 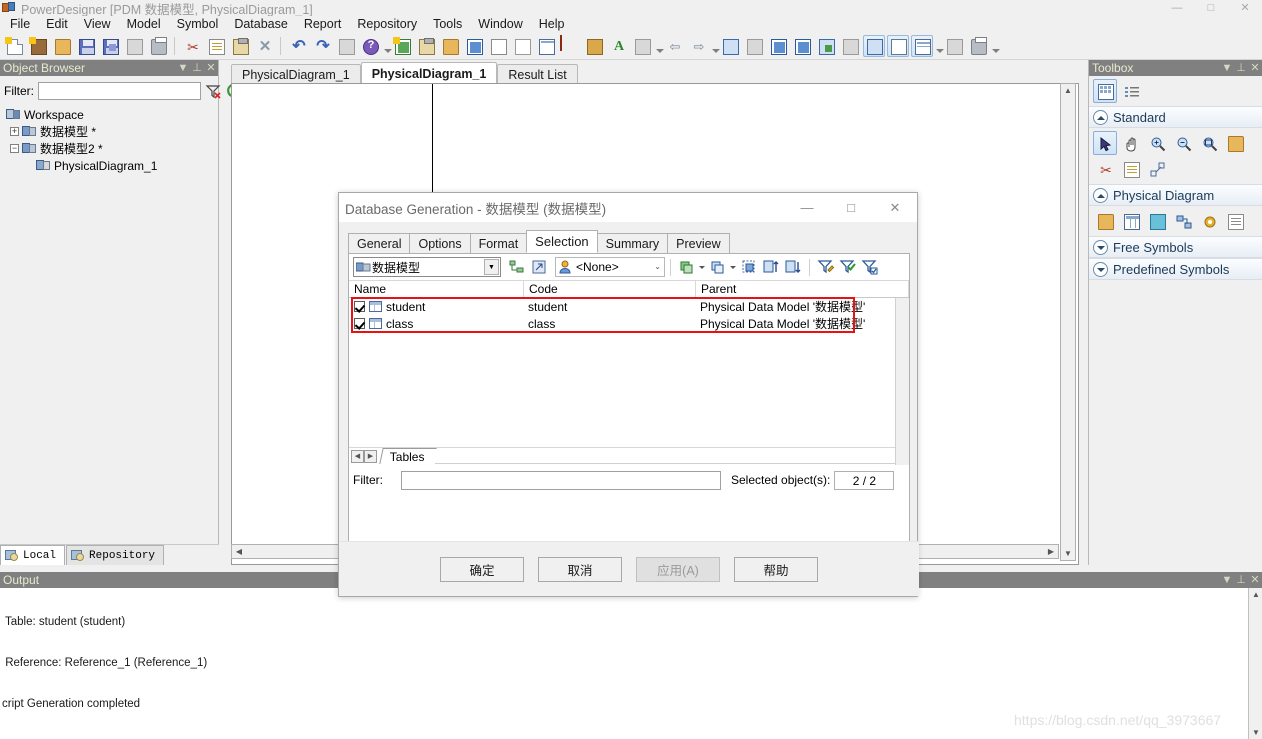 I want to click on back-arrow-icon: ⇦, so click(x=674, y=46).